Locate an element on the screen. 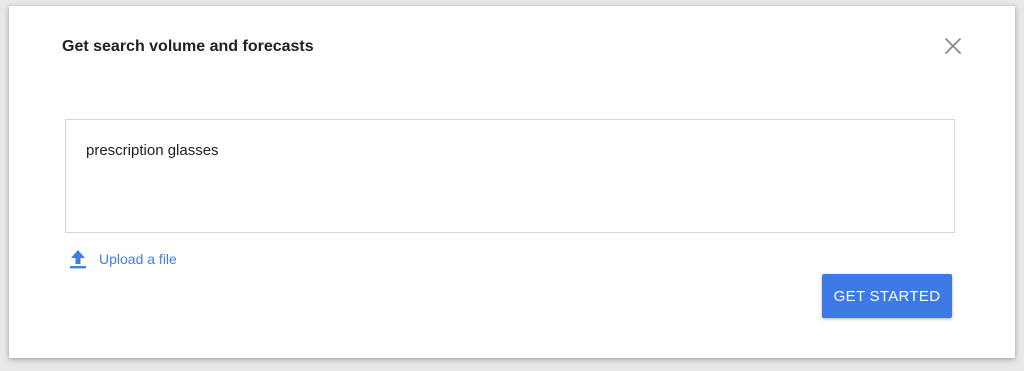 The width and height of the screenshot is (1024, 371). upload-file-link: Upload a file is located at coordinates (122, 259).